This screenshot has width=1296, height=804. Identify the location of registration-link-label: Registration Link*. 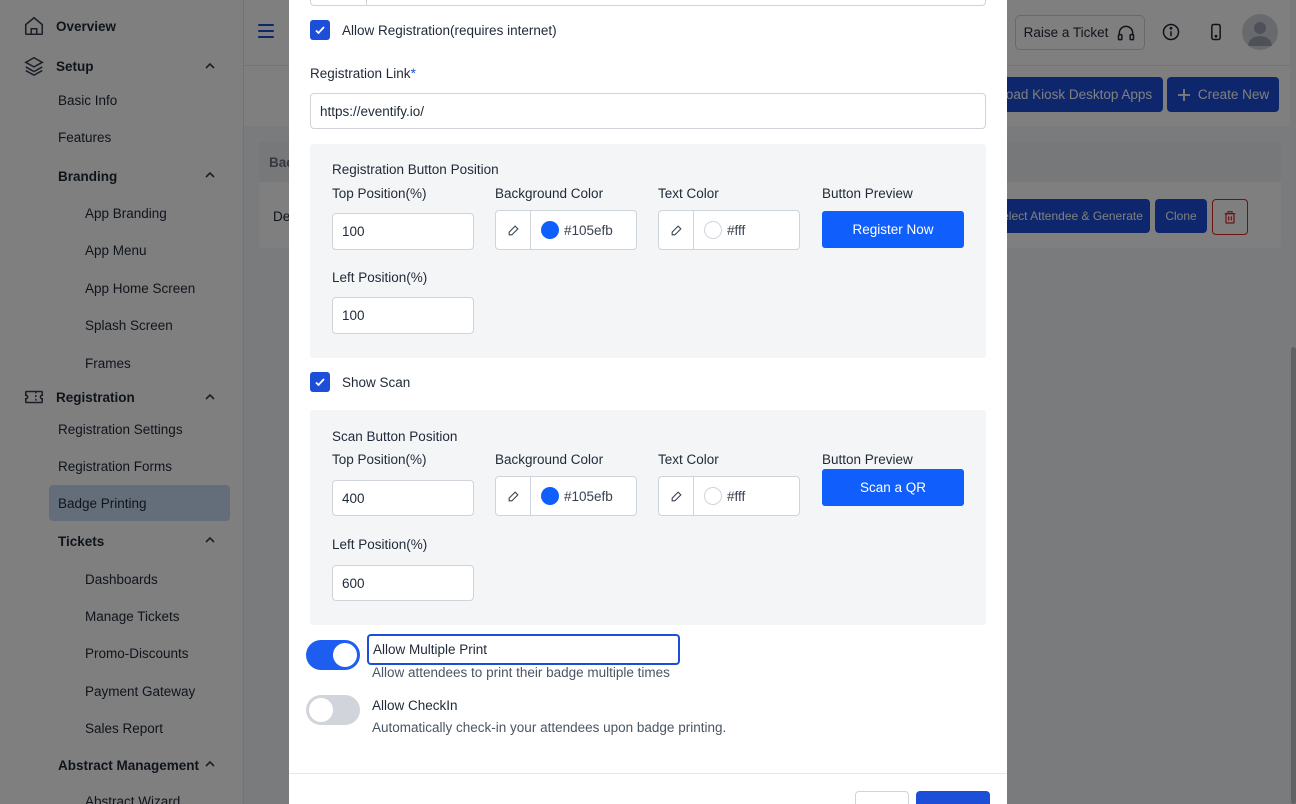
(363, 73).